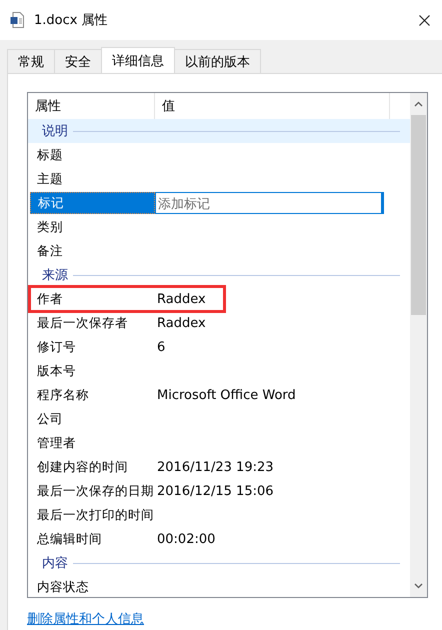 The height and width of the screenshot is (630, 442). I want to click on property-value: Microsoft Office Word, so click(226, 395).